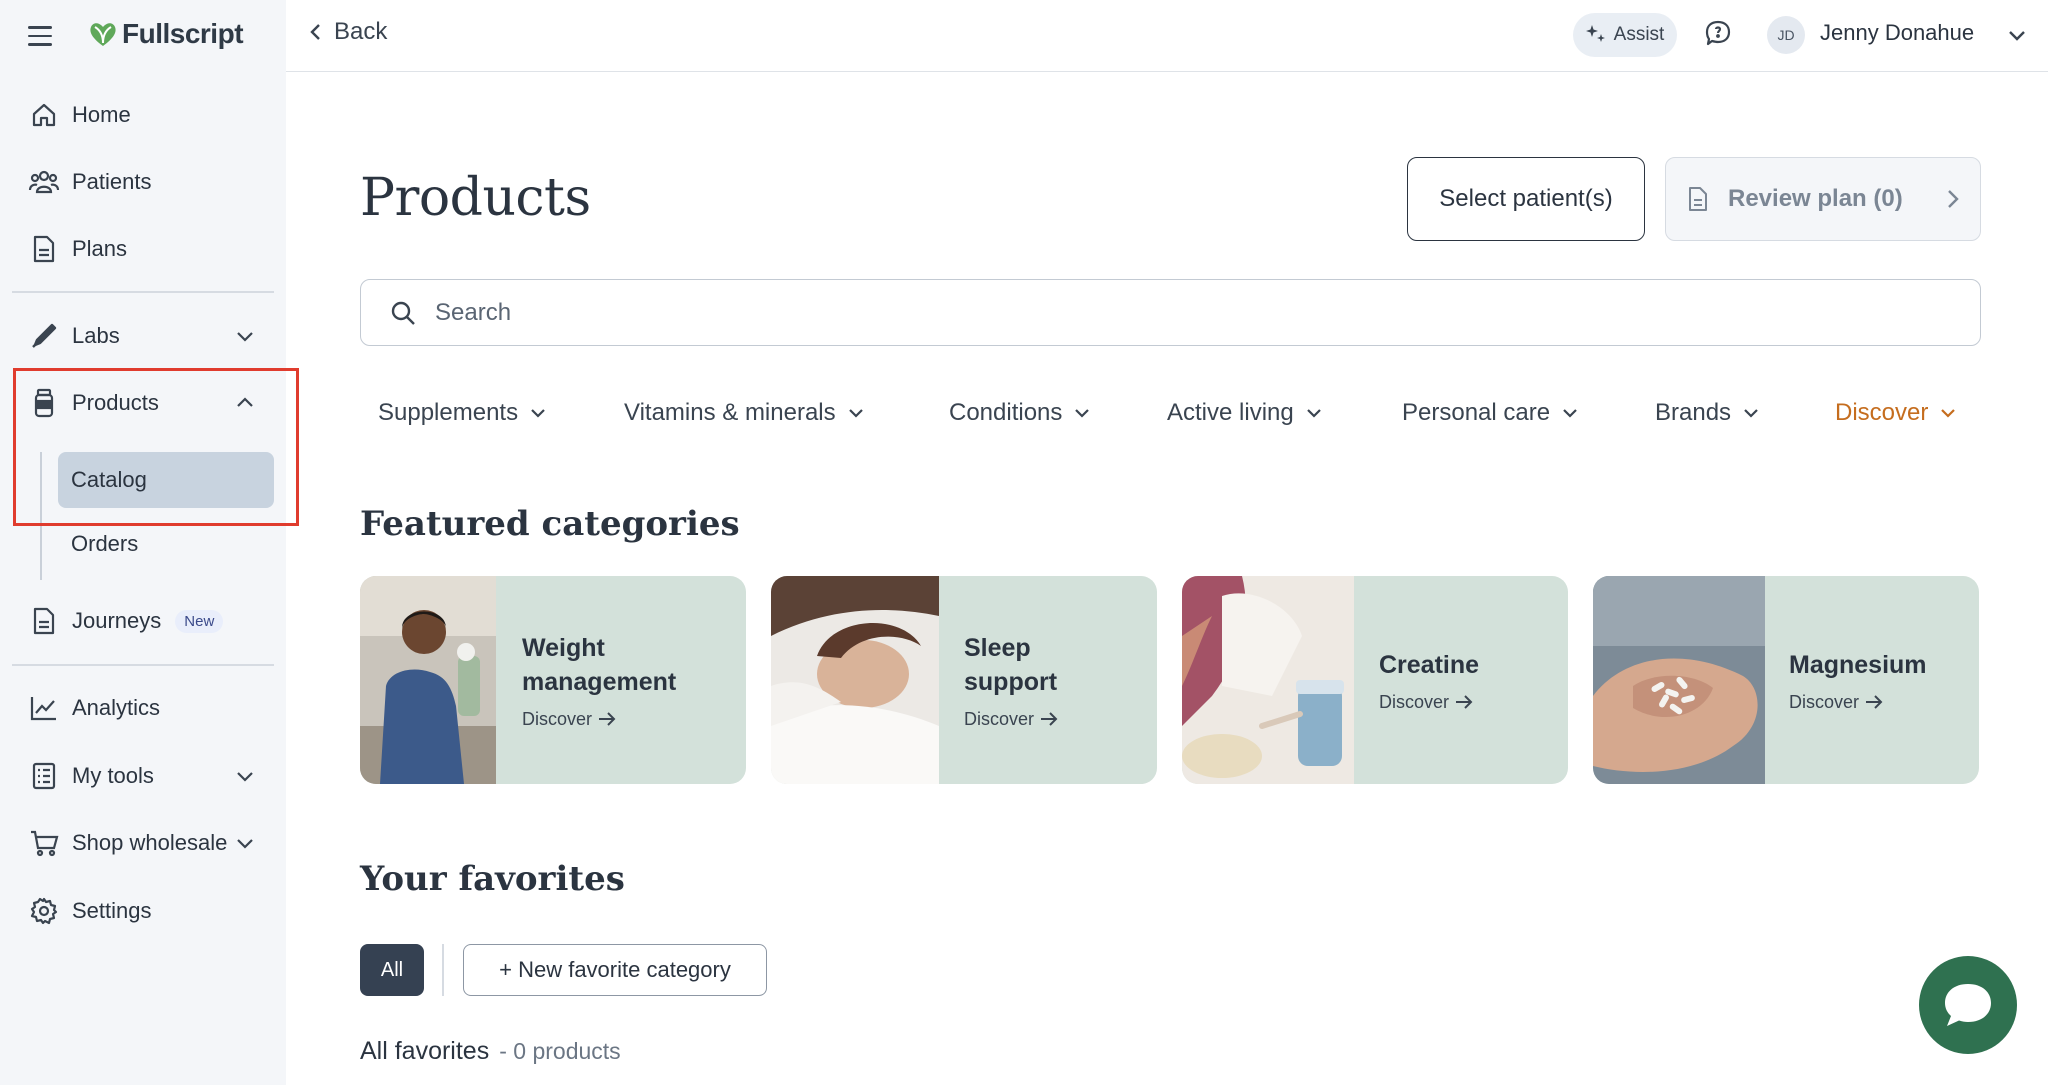 The image size is (2048, 1085). I want to click on card-title: Magnesium, so click(1858, 664).